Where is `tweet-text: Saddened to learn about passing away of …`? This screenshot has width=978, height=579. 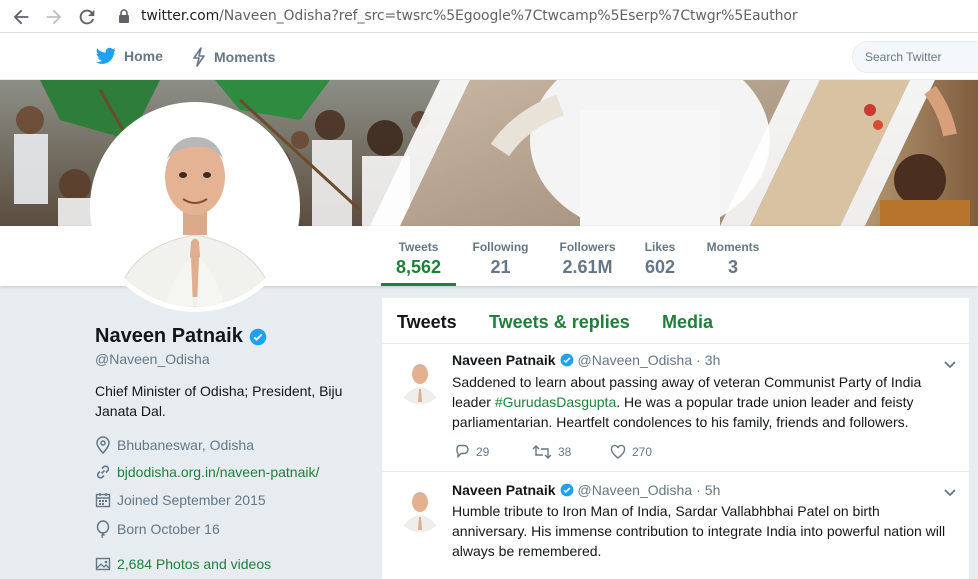
tweet-text: Saddened to learn about passing away of … is located at coordinates (704, 402).